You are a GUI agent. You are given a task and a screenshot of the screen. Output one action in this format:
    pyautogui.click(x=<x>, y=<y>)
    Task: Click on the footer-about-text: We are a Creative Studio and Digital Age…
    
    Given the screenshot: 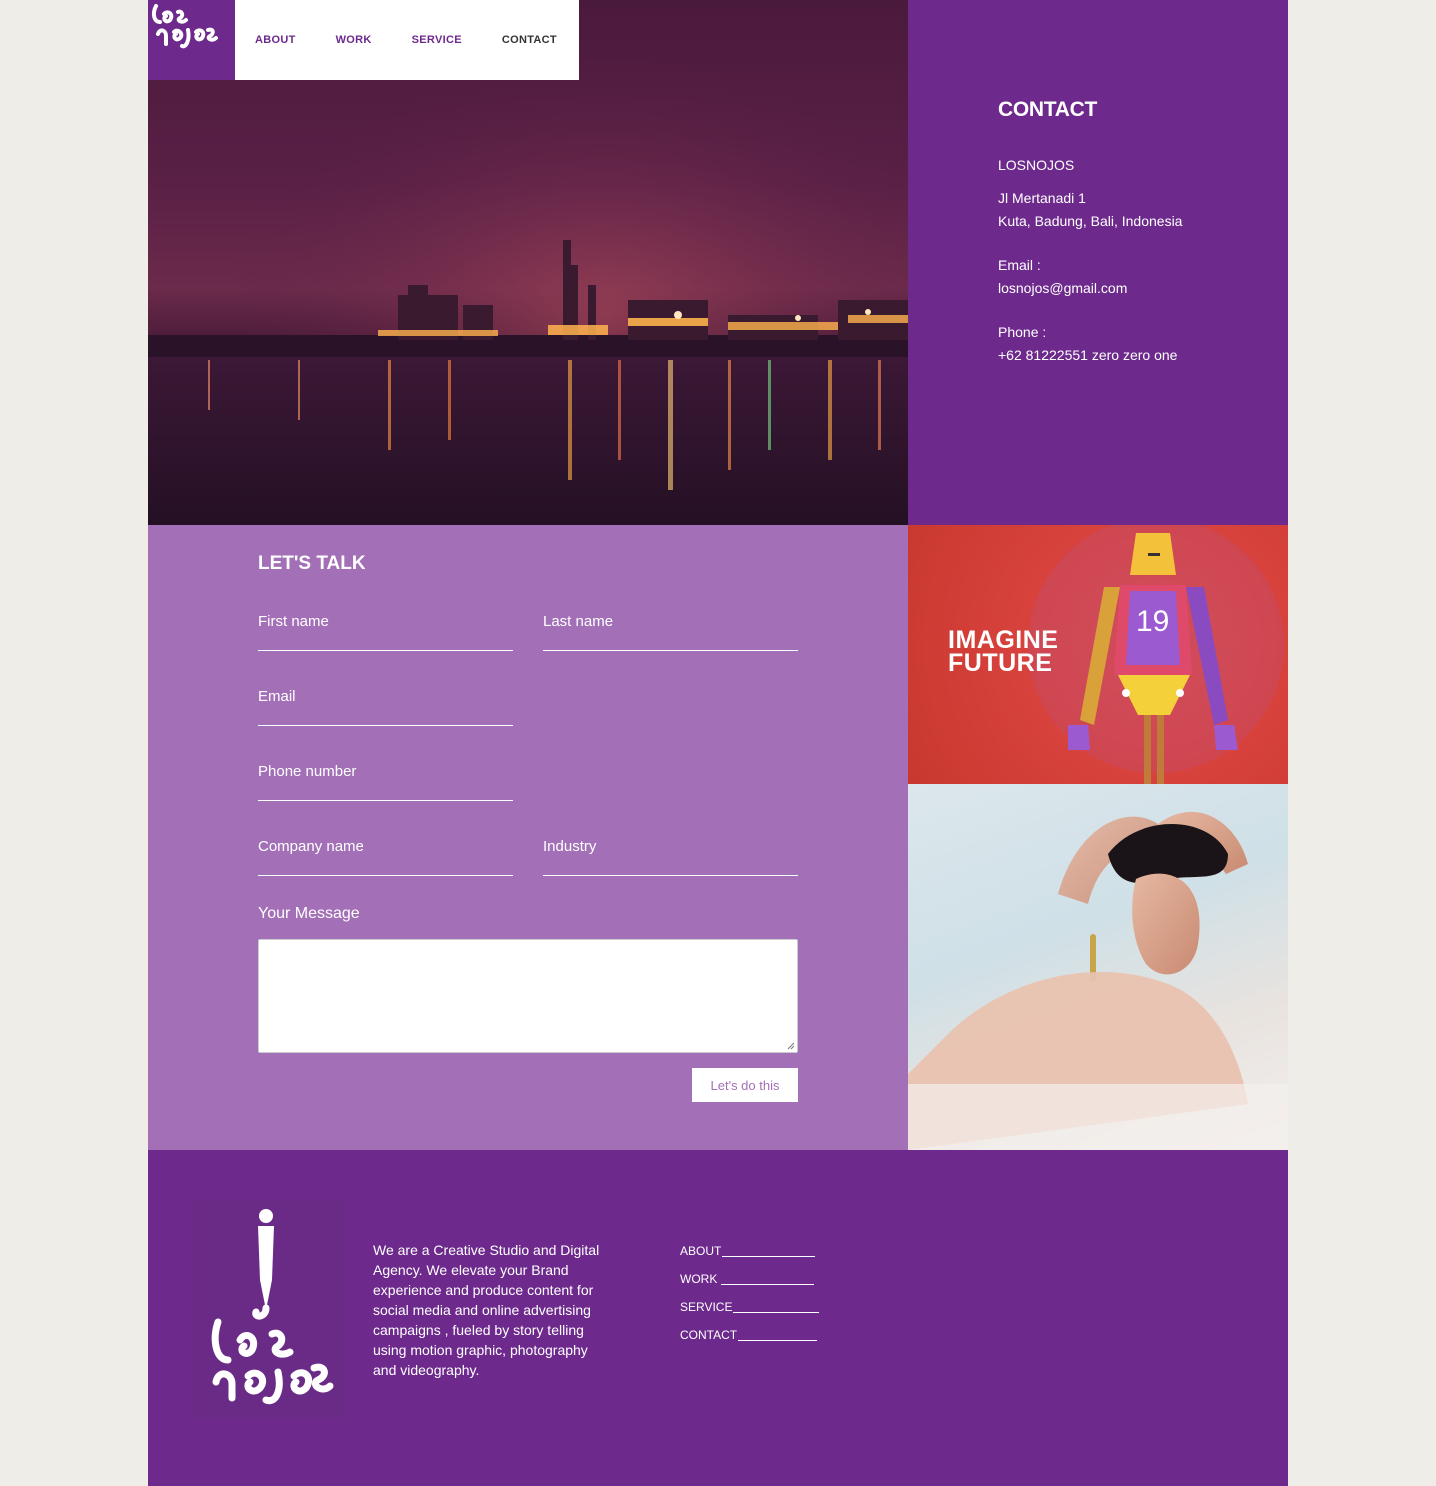 What is the action you would take?
    pyautogui.click(x=486, y=1310)
    